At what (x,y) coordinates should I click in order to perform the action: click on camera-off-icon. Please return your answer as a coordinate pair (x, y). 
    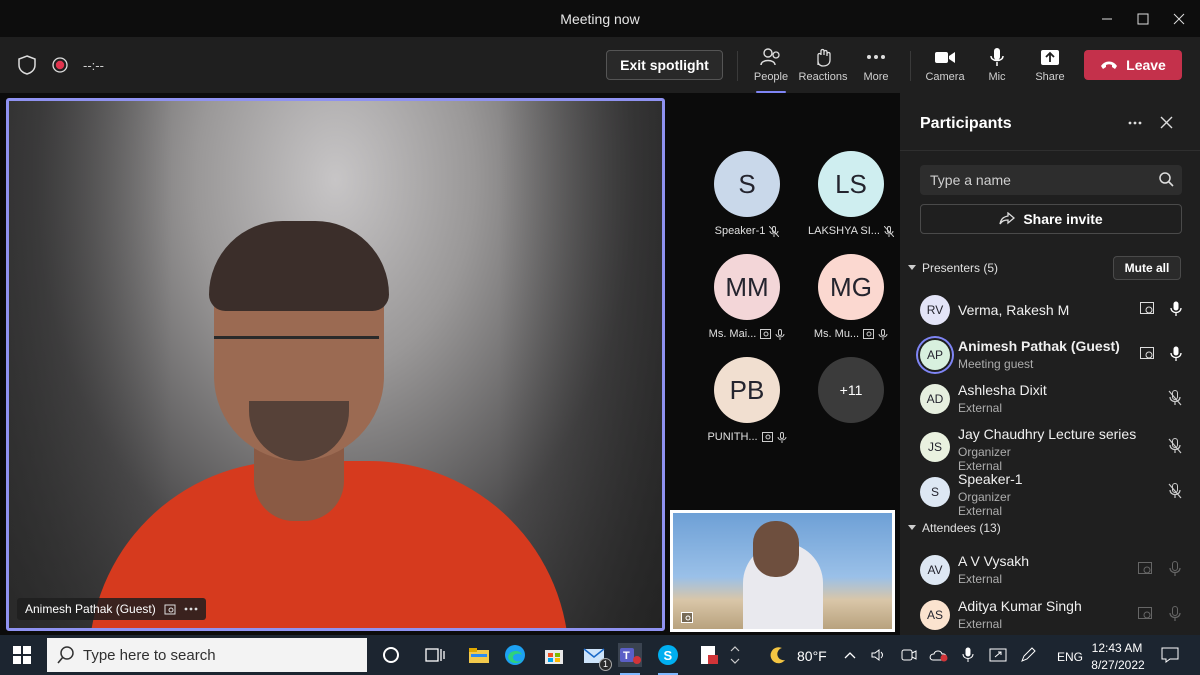
    Looking at the image, I should click on (1145, 613).